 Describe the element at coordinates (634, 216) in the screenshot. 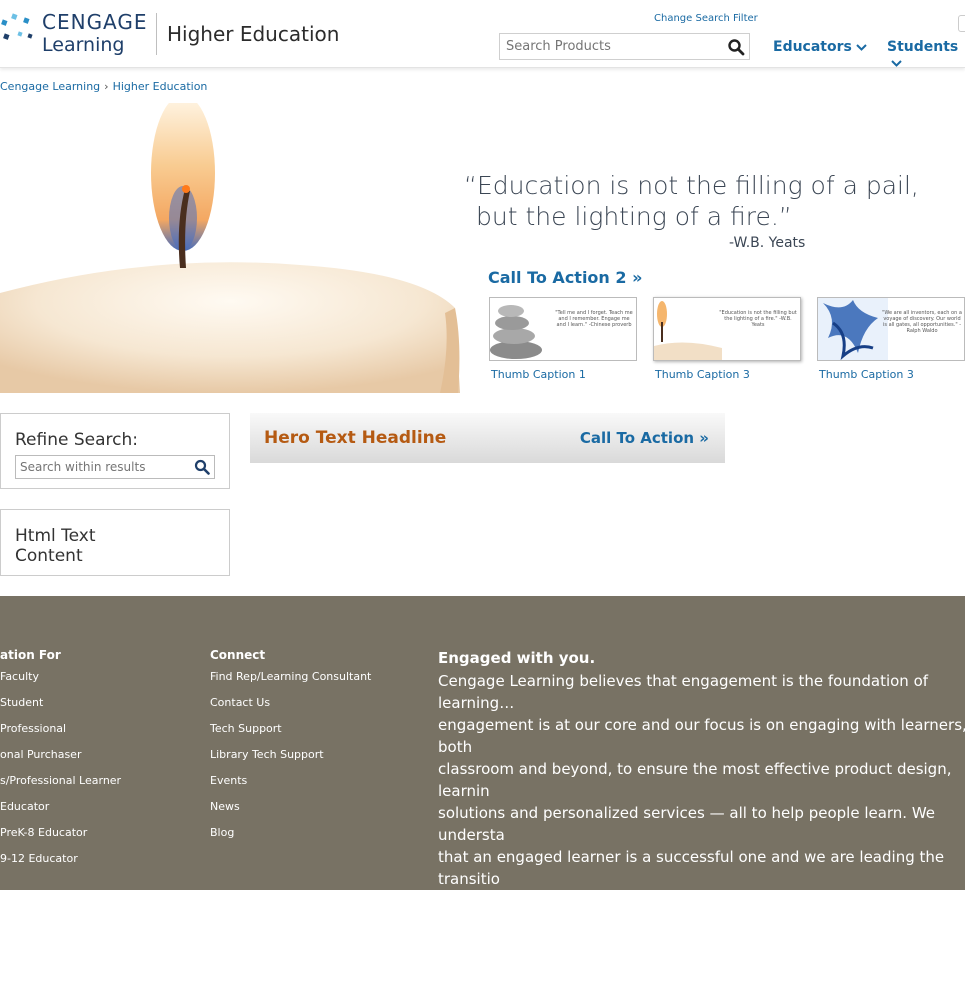

I see `hero-quote-line2: but the lighting of a fire.”` at that location.